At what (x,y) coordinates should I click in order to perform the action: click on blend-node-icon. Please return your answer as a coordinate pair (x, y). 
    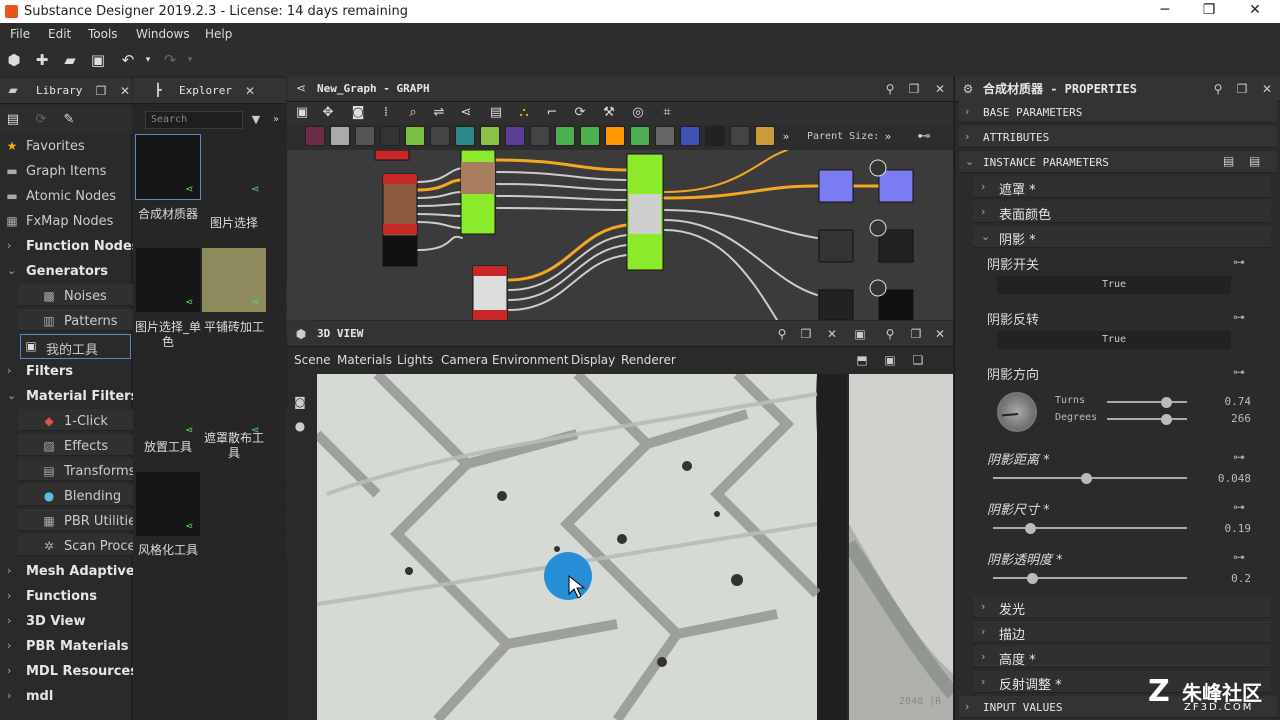
    Looking at the image, I should click on (440, 136).